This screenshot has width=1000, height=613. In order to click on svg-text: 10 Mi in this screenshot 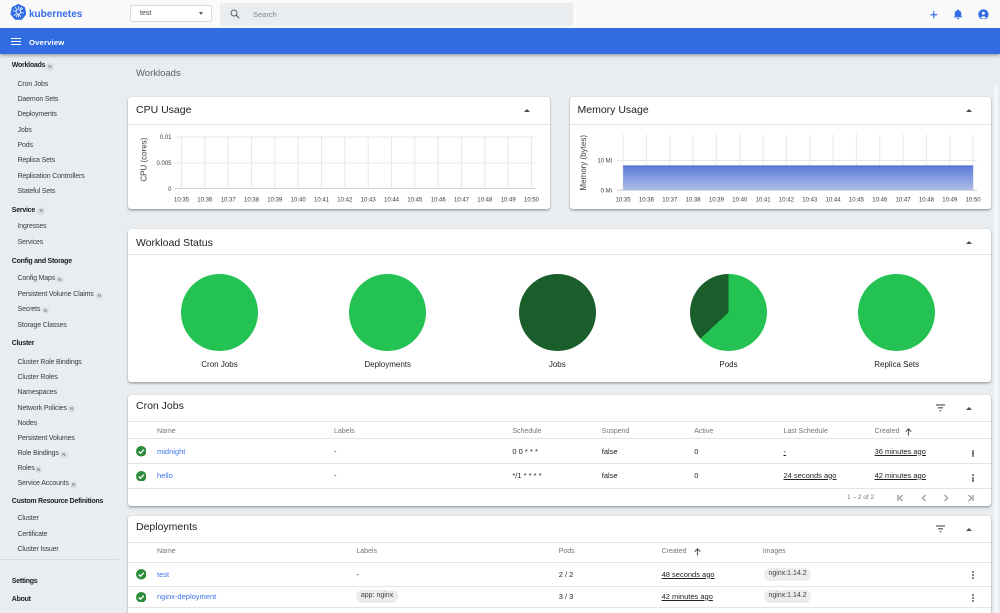, I will do `click(604, 161)`.